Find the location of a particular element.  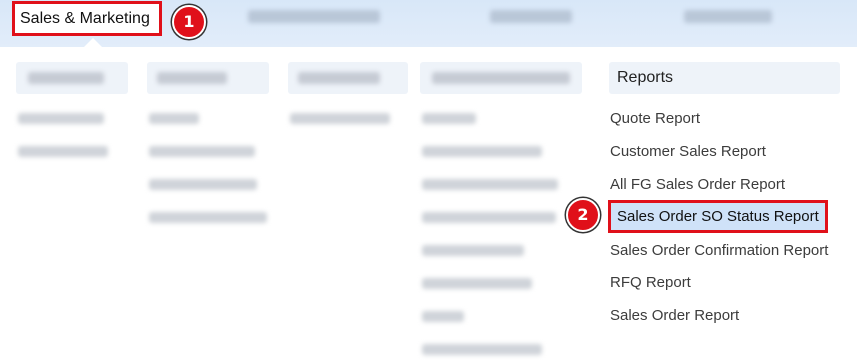

reports-column-header: Reports is located at coordinates (724, 78).